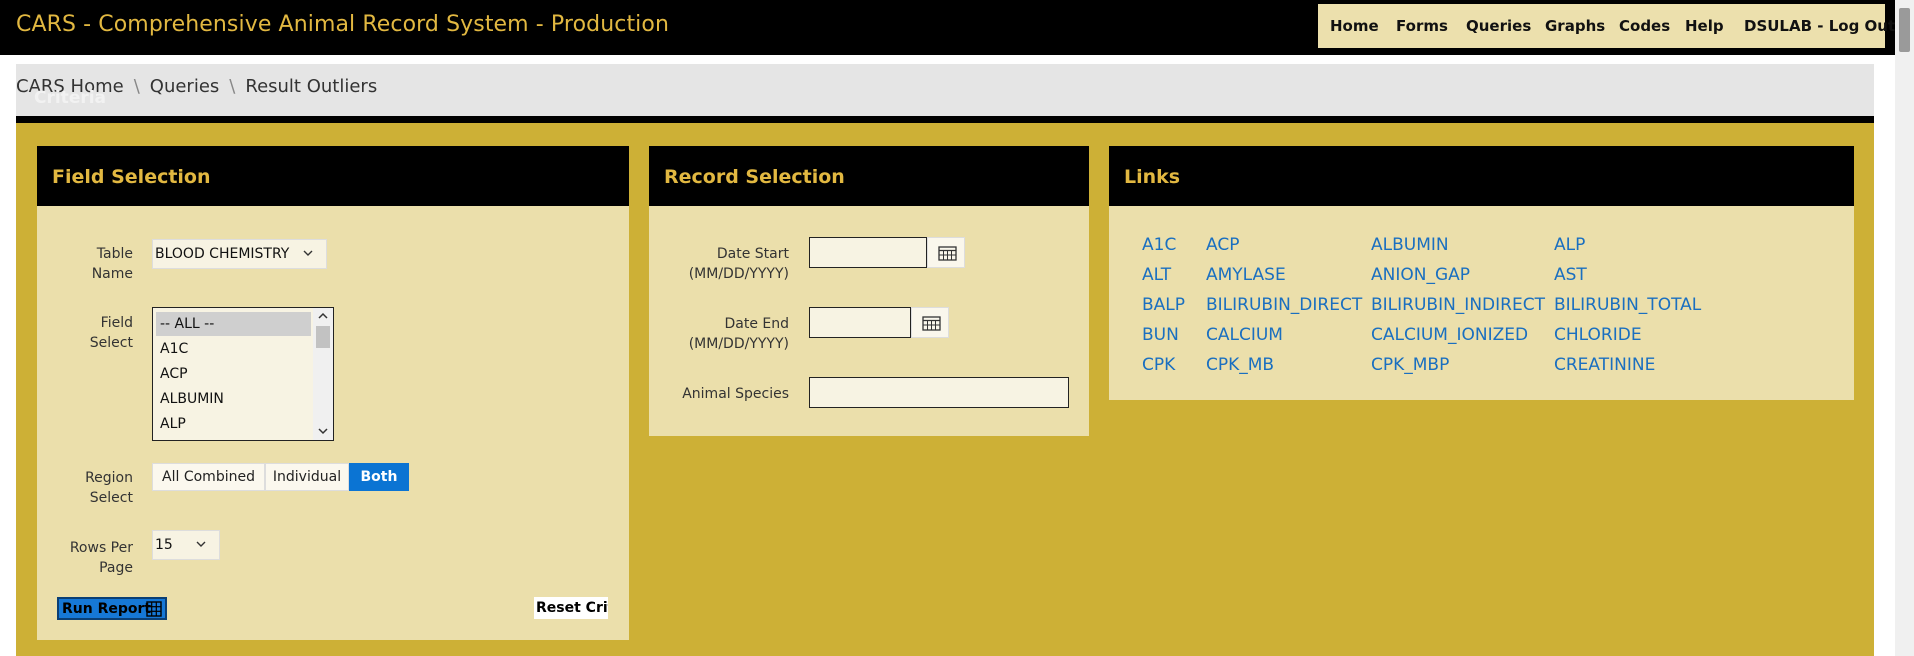 Image resolution: width=1914 pixels, height=656 pixels. Describe the element at coordinates (112, 264) in the screenshot. I see `table-name-label: Table Name` at that location.